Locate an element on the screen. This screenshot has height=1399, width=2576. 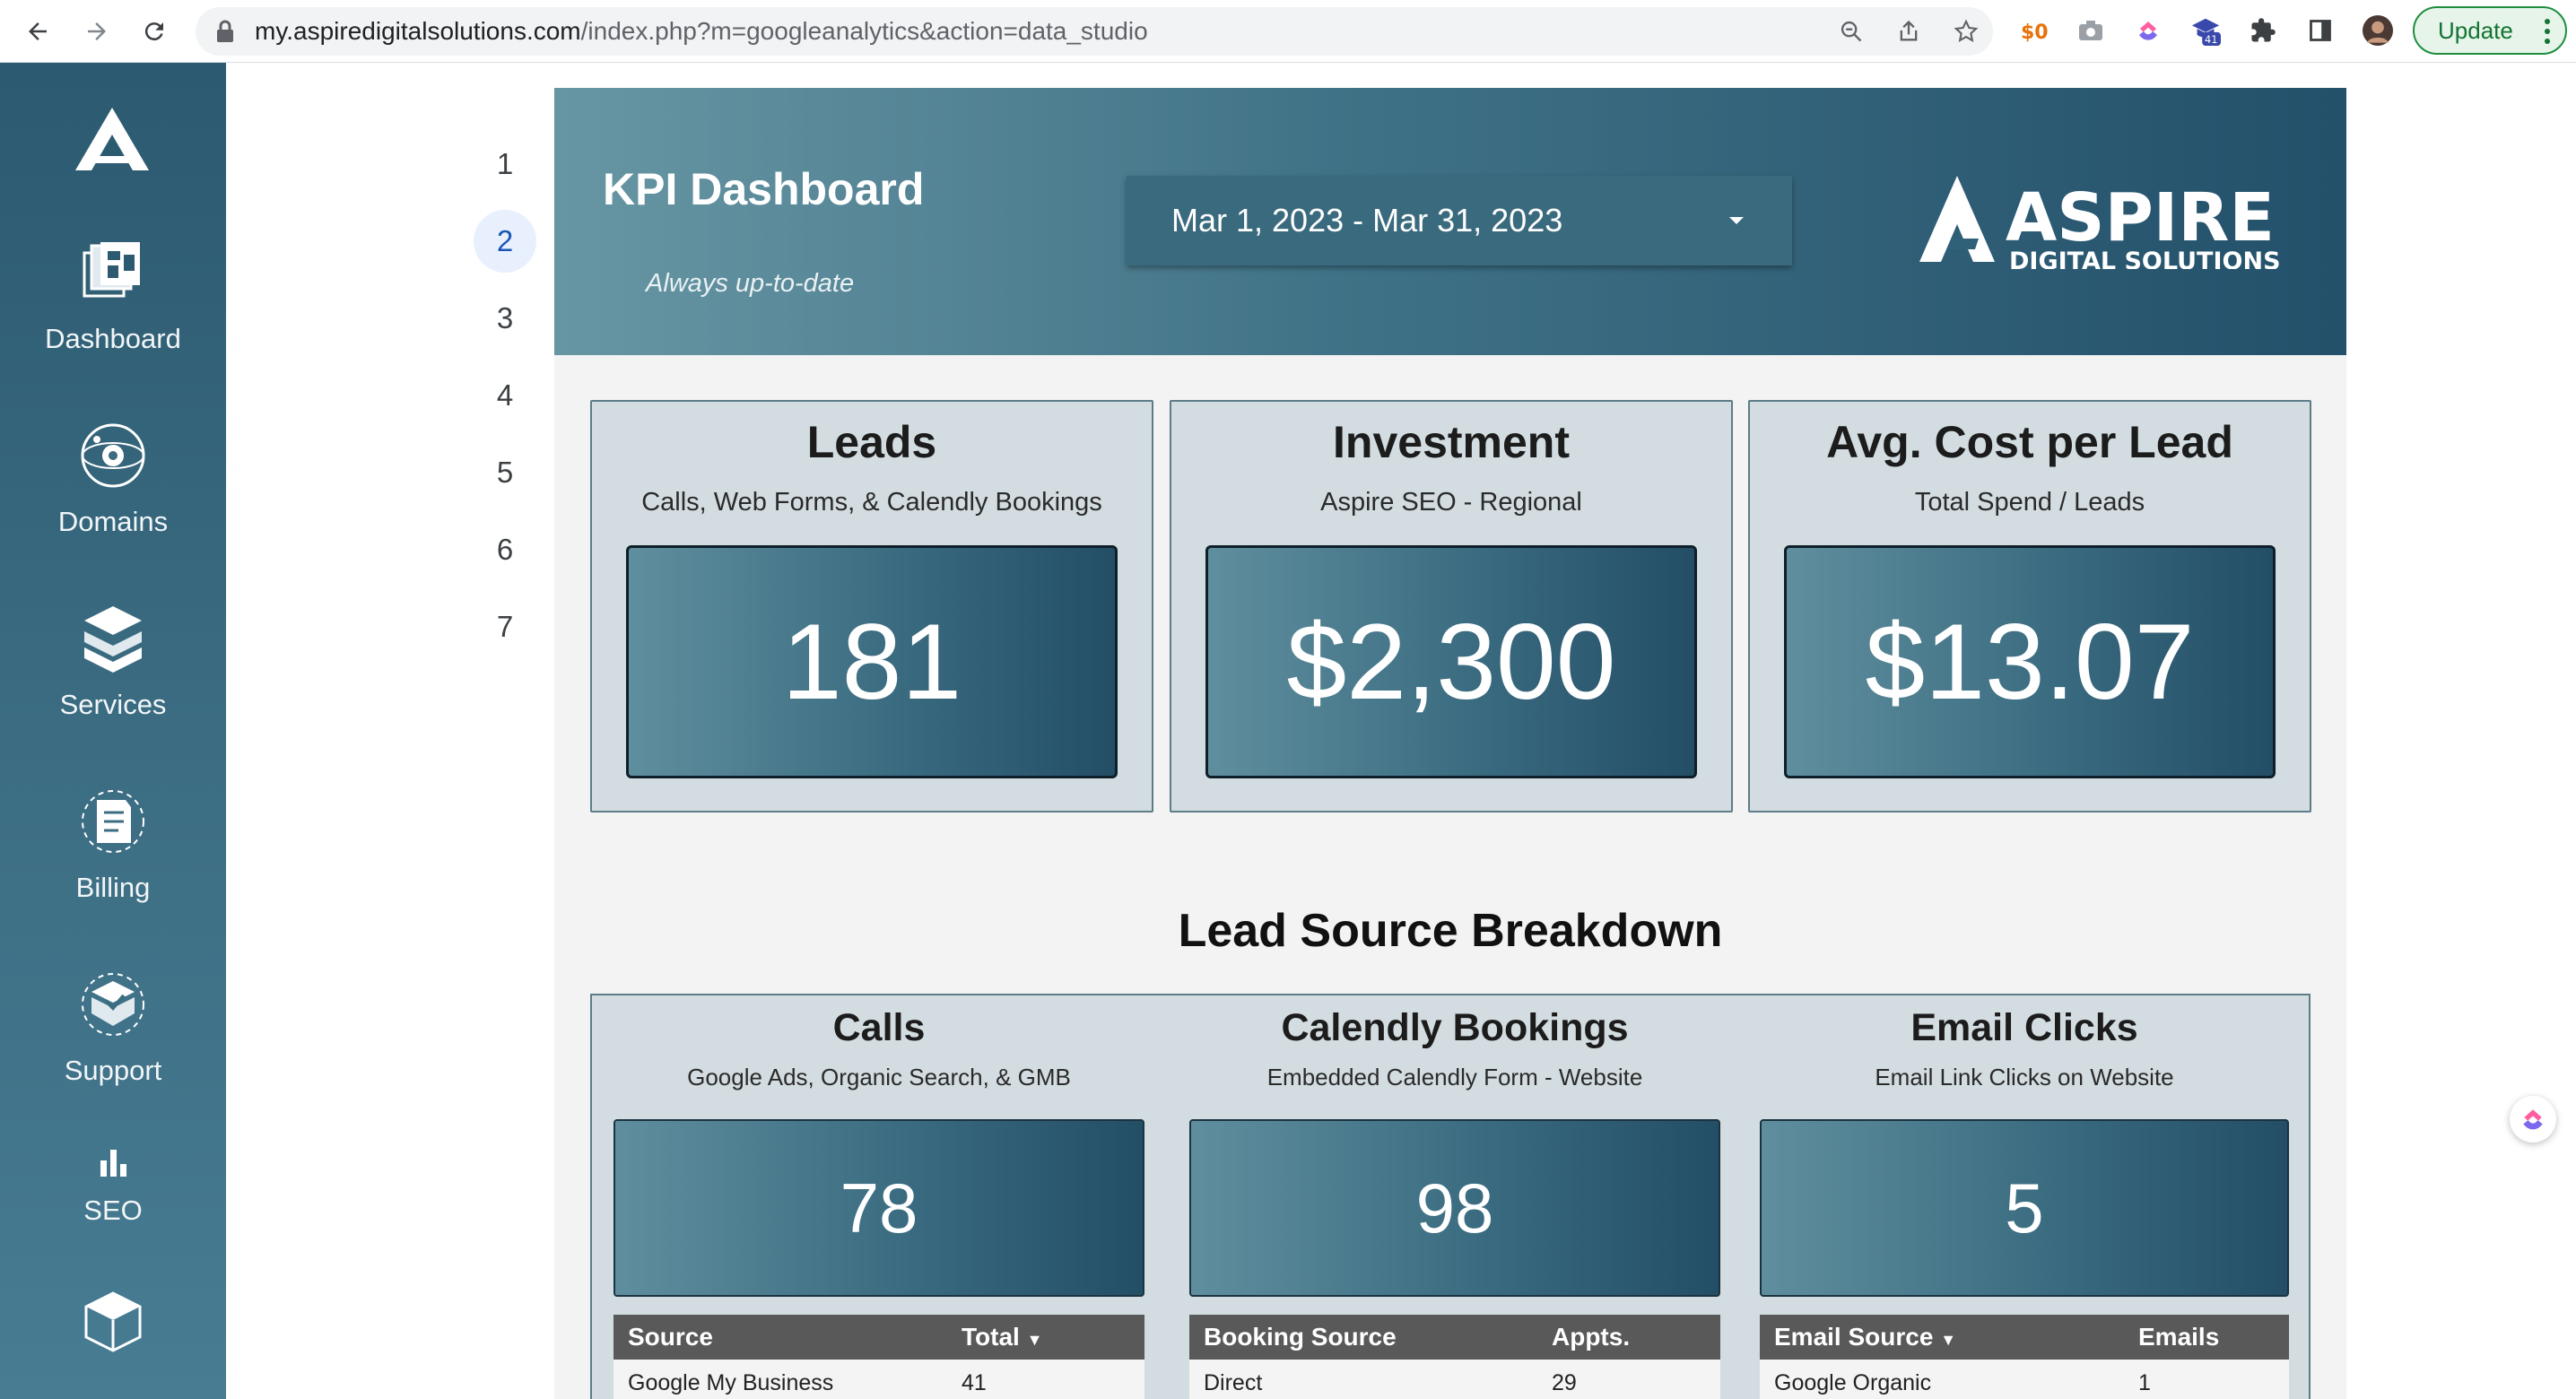
dashboard-icon is located at coordinates (113, 273).